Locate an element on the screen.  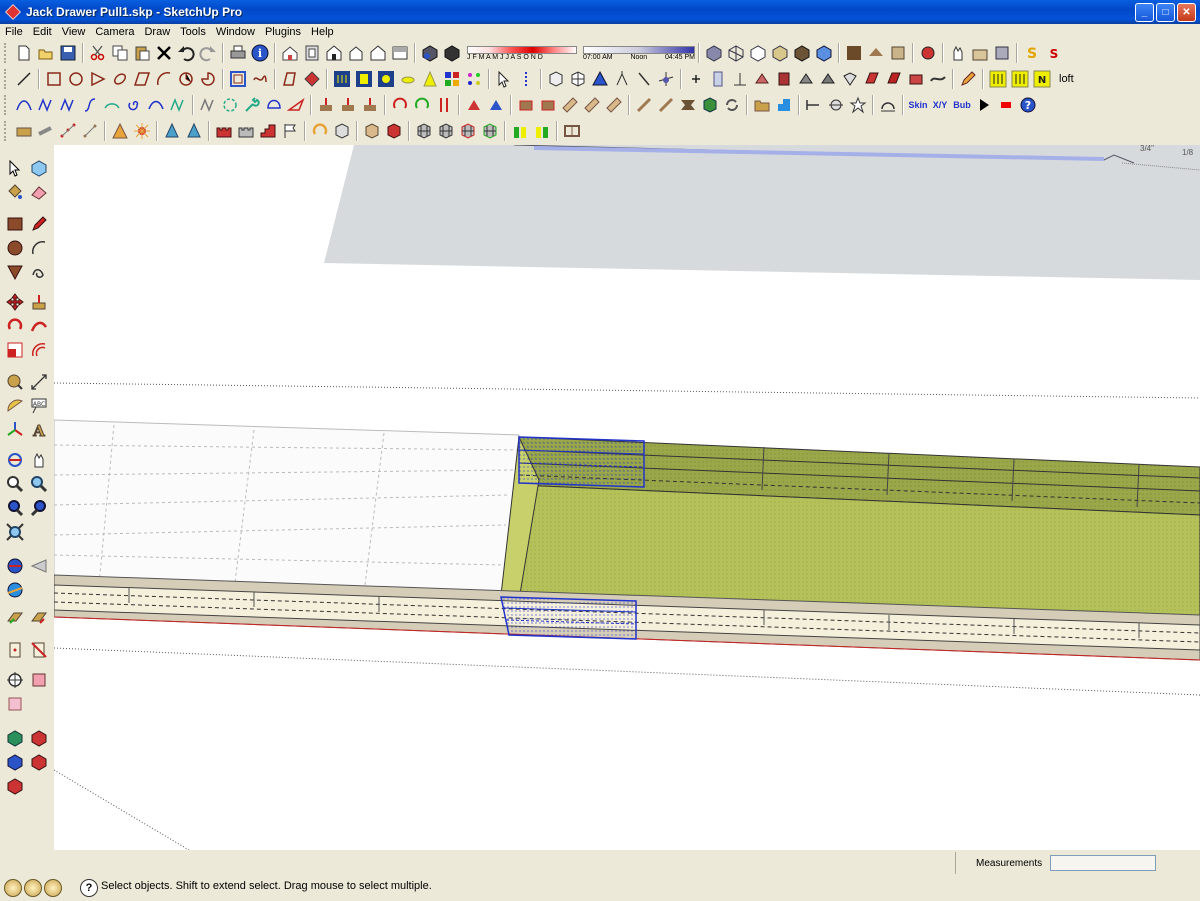
sphere-slice-icon is located at coordinates (836, 105).